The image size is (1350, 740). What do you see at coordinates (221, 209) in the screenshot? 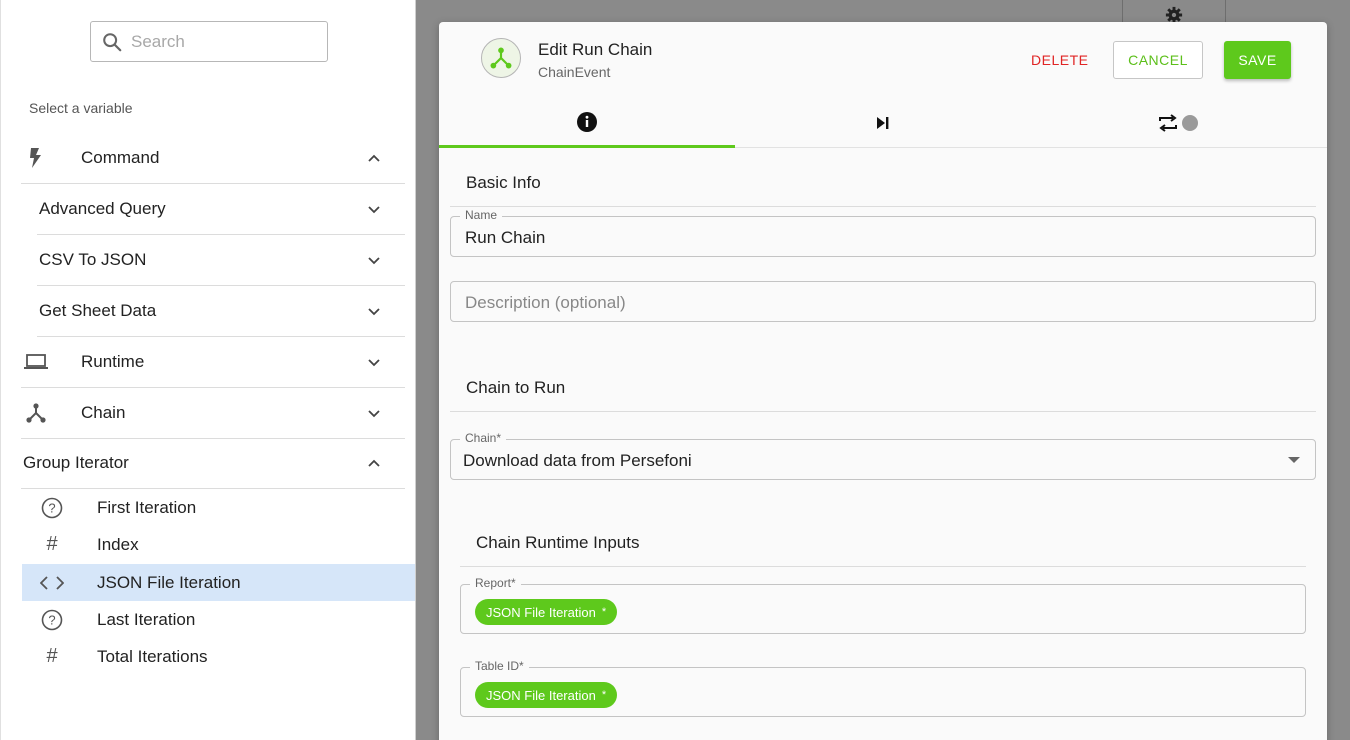
I see `group-advanced-query: Advanced Query` at bounding box center [221, 209].